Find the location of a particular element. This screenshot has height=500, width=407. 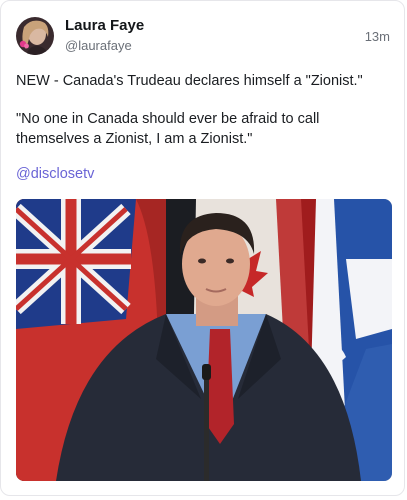

author-avatar is located at coordinates (35, 36).